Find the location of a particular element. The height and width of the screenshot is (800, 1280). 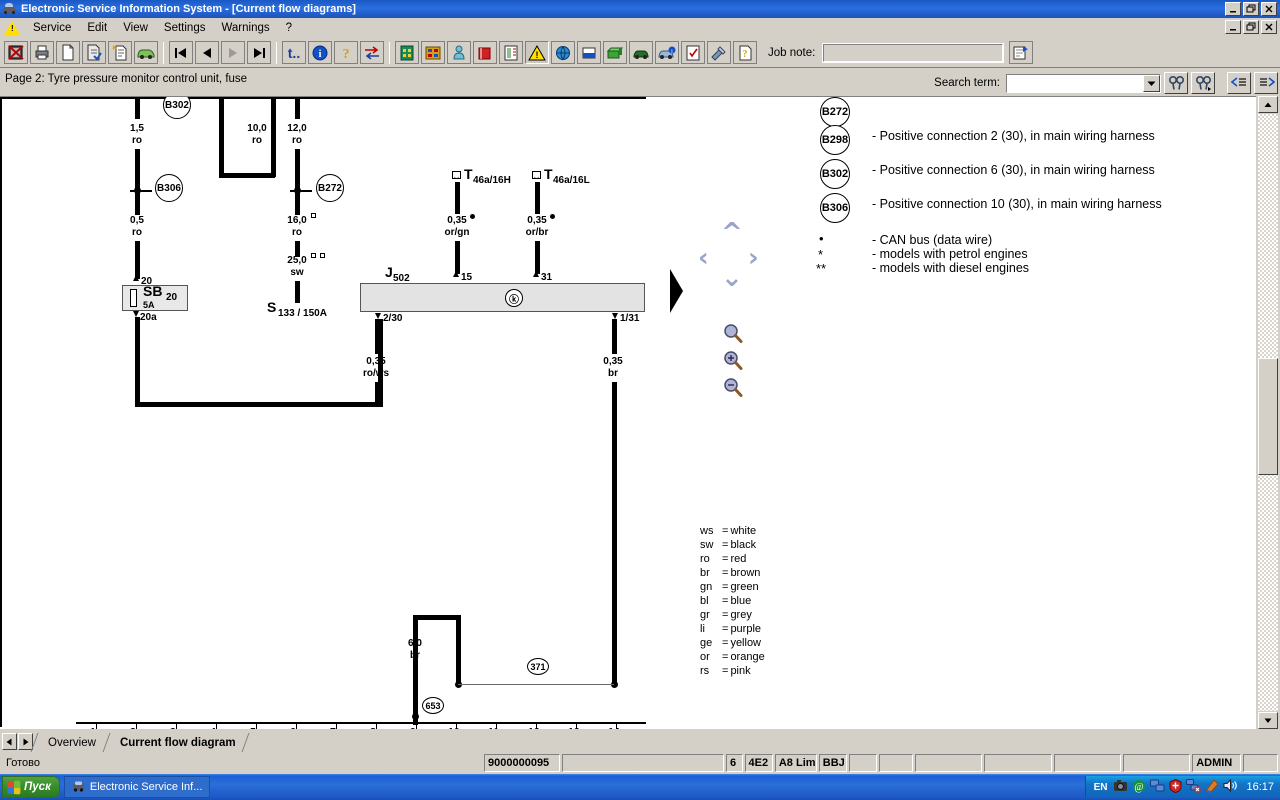

mdi-restore-button is located at coordinates (1251, 27).